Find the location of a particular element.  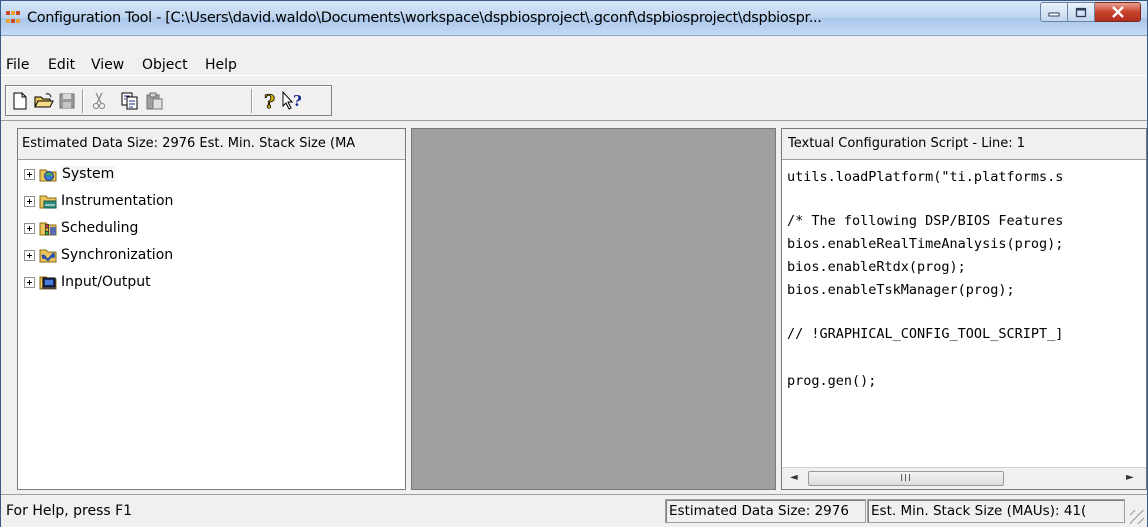

context-help-icon: ? is located at coordinates (292, 100).